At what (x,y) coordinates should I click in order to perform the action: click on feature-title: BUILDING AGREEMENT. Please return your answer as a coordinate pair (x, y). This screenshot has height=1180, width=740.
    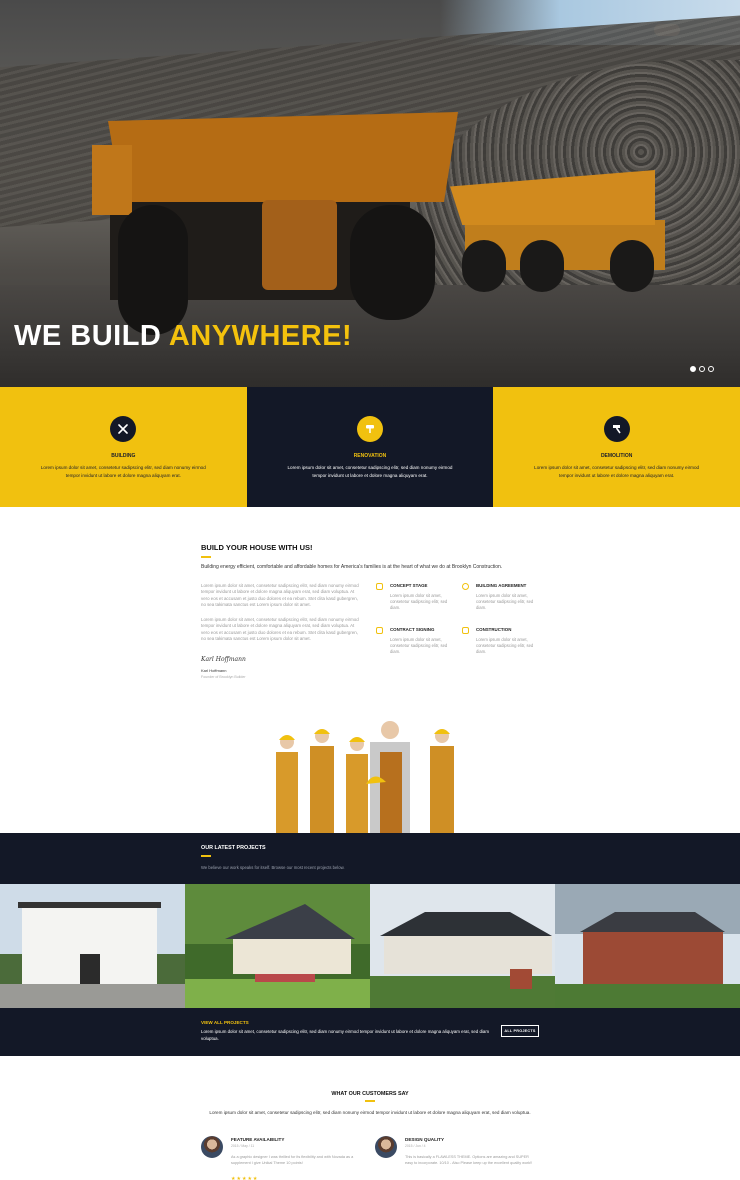
    Looking at the image, I should click on (501, 585).